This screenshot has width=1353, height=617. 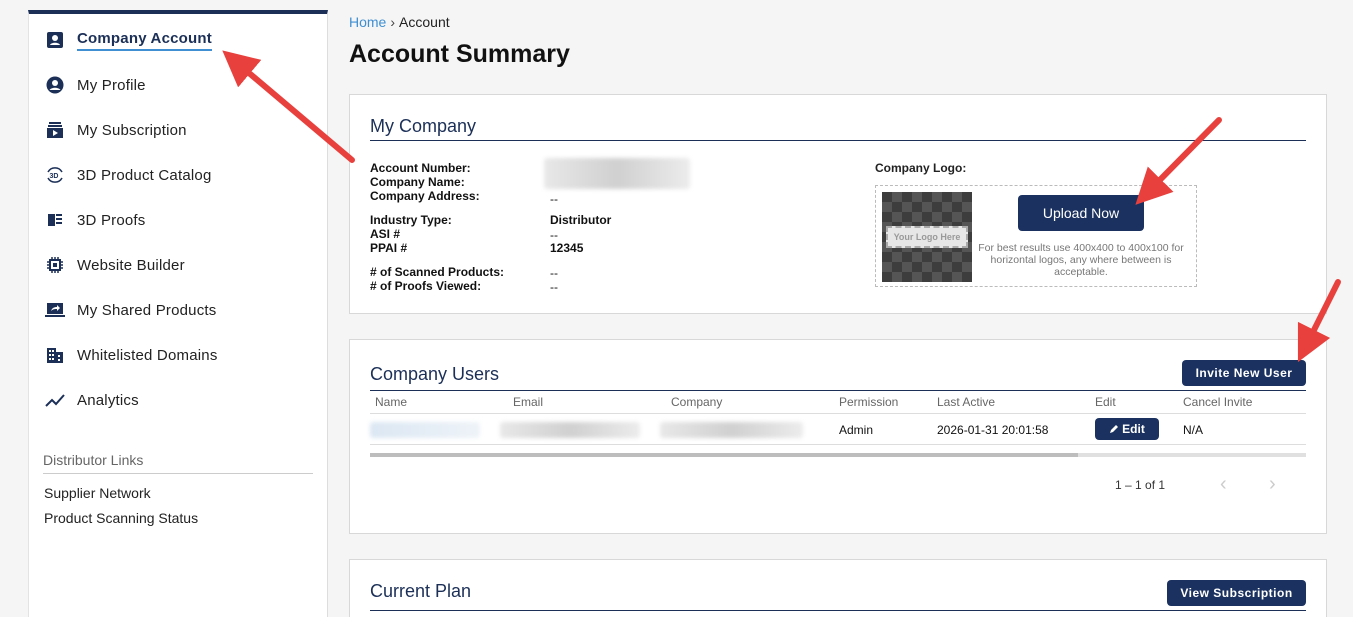 I want to click on redacted-email, so click(x=570, y=430).